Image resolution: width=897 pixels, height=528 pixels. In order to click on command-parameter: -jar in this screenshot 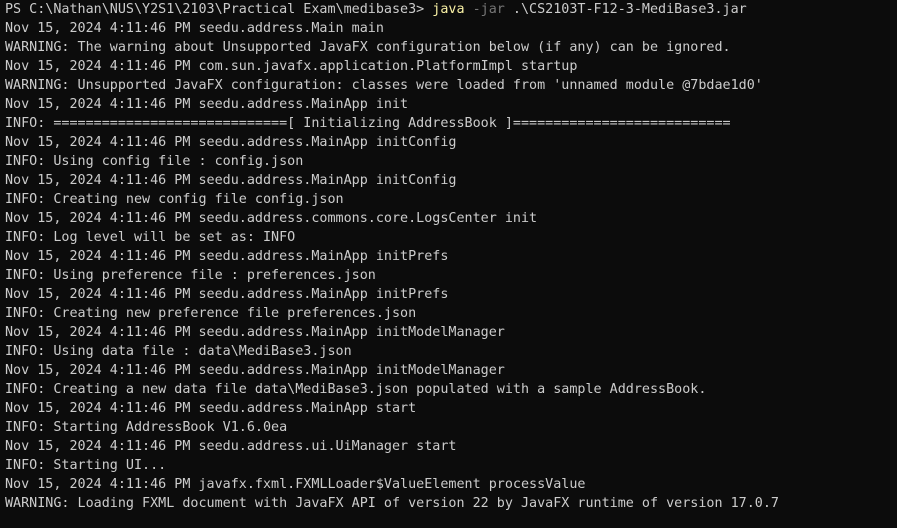, I will do `click(484, 9)`.